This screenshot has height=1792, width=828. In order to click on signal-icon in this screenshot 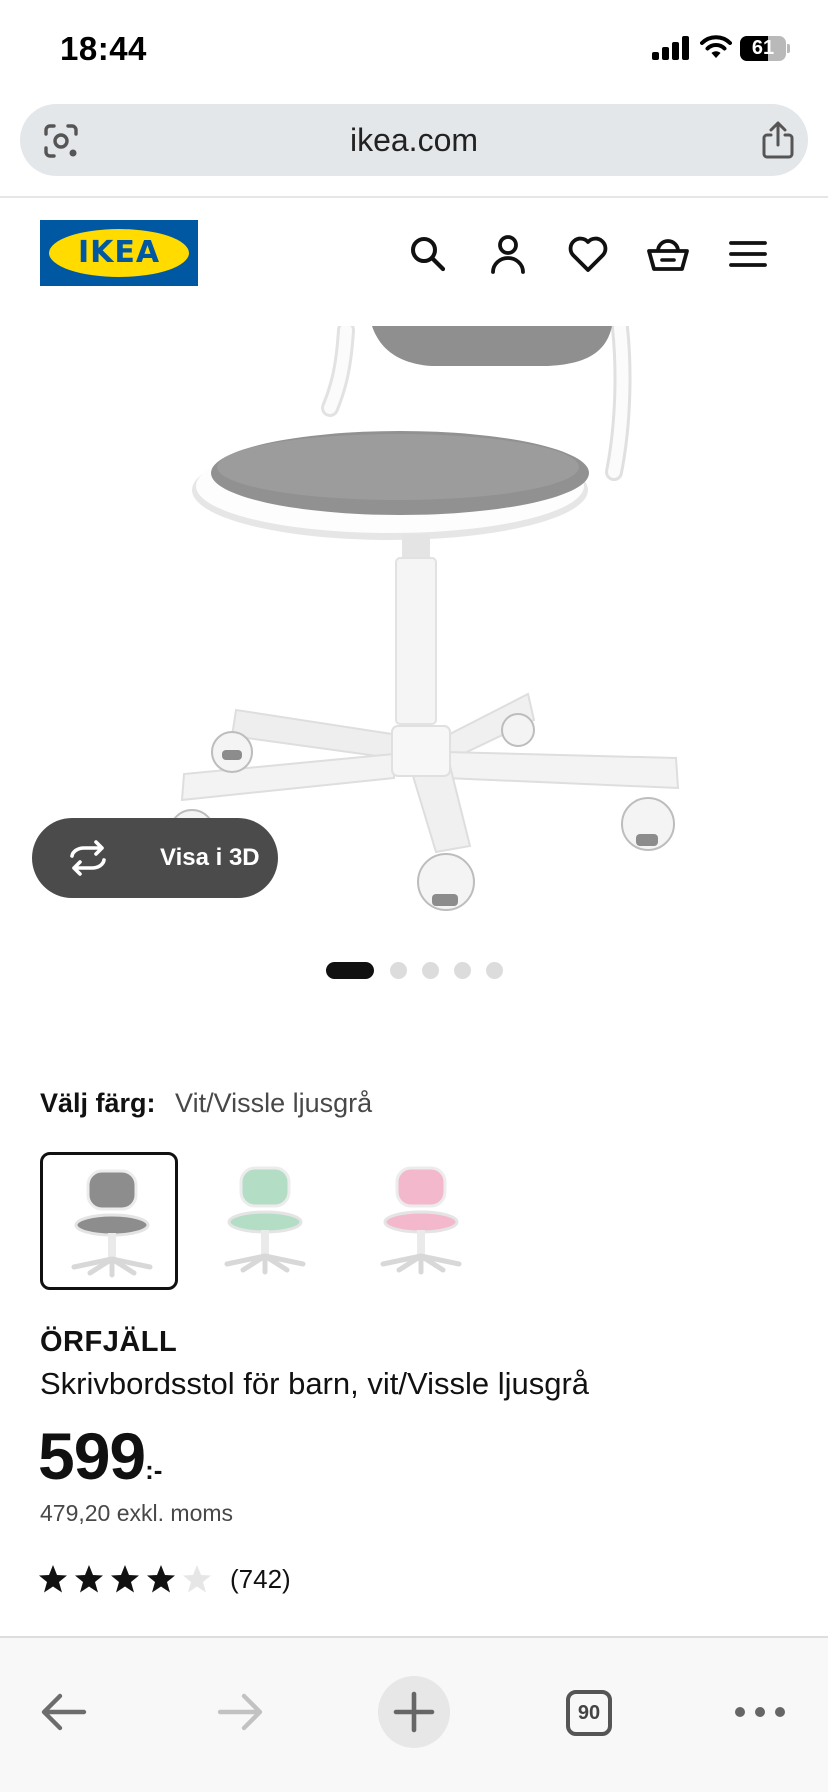, I will do `click(671, 48)`.